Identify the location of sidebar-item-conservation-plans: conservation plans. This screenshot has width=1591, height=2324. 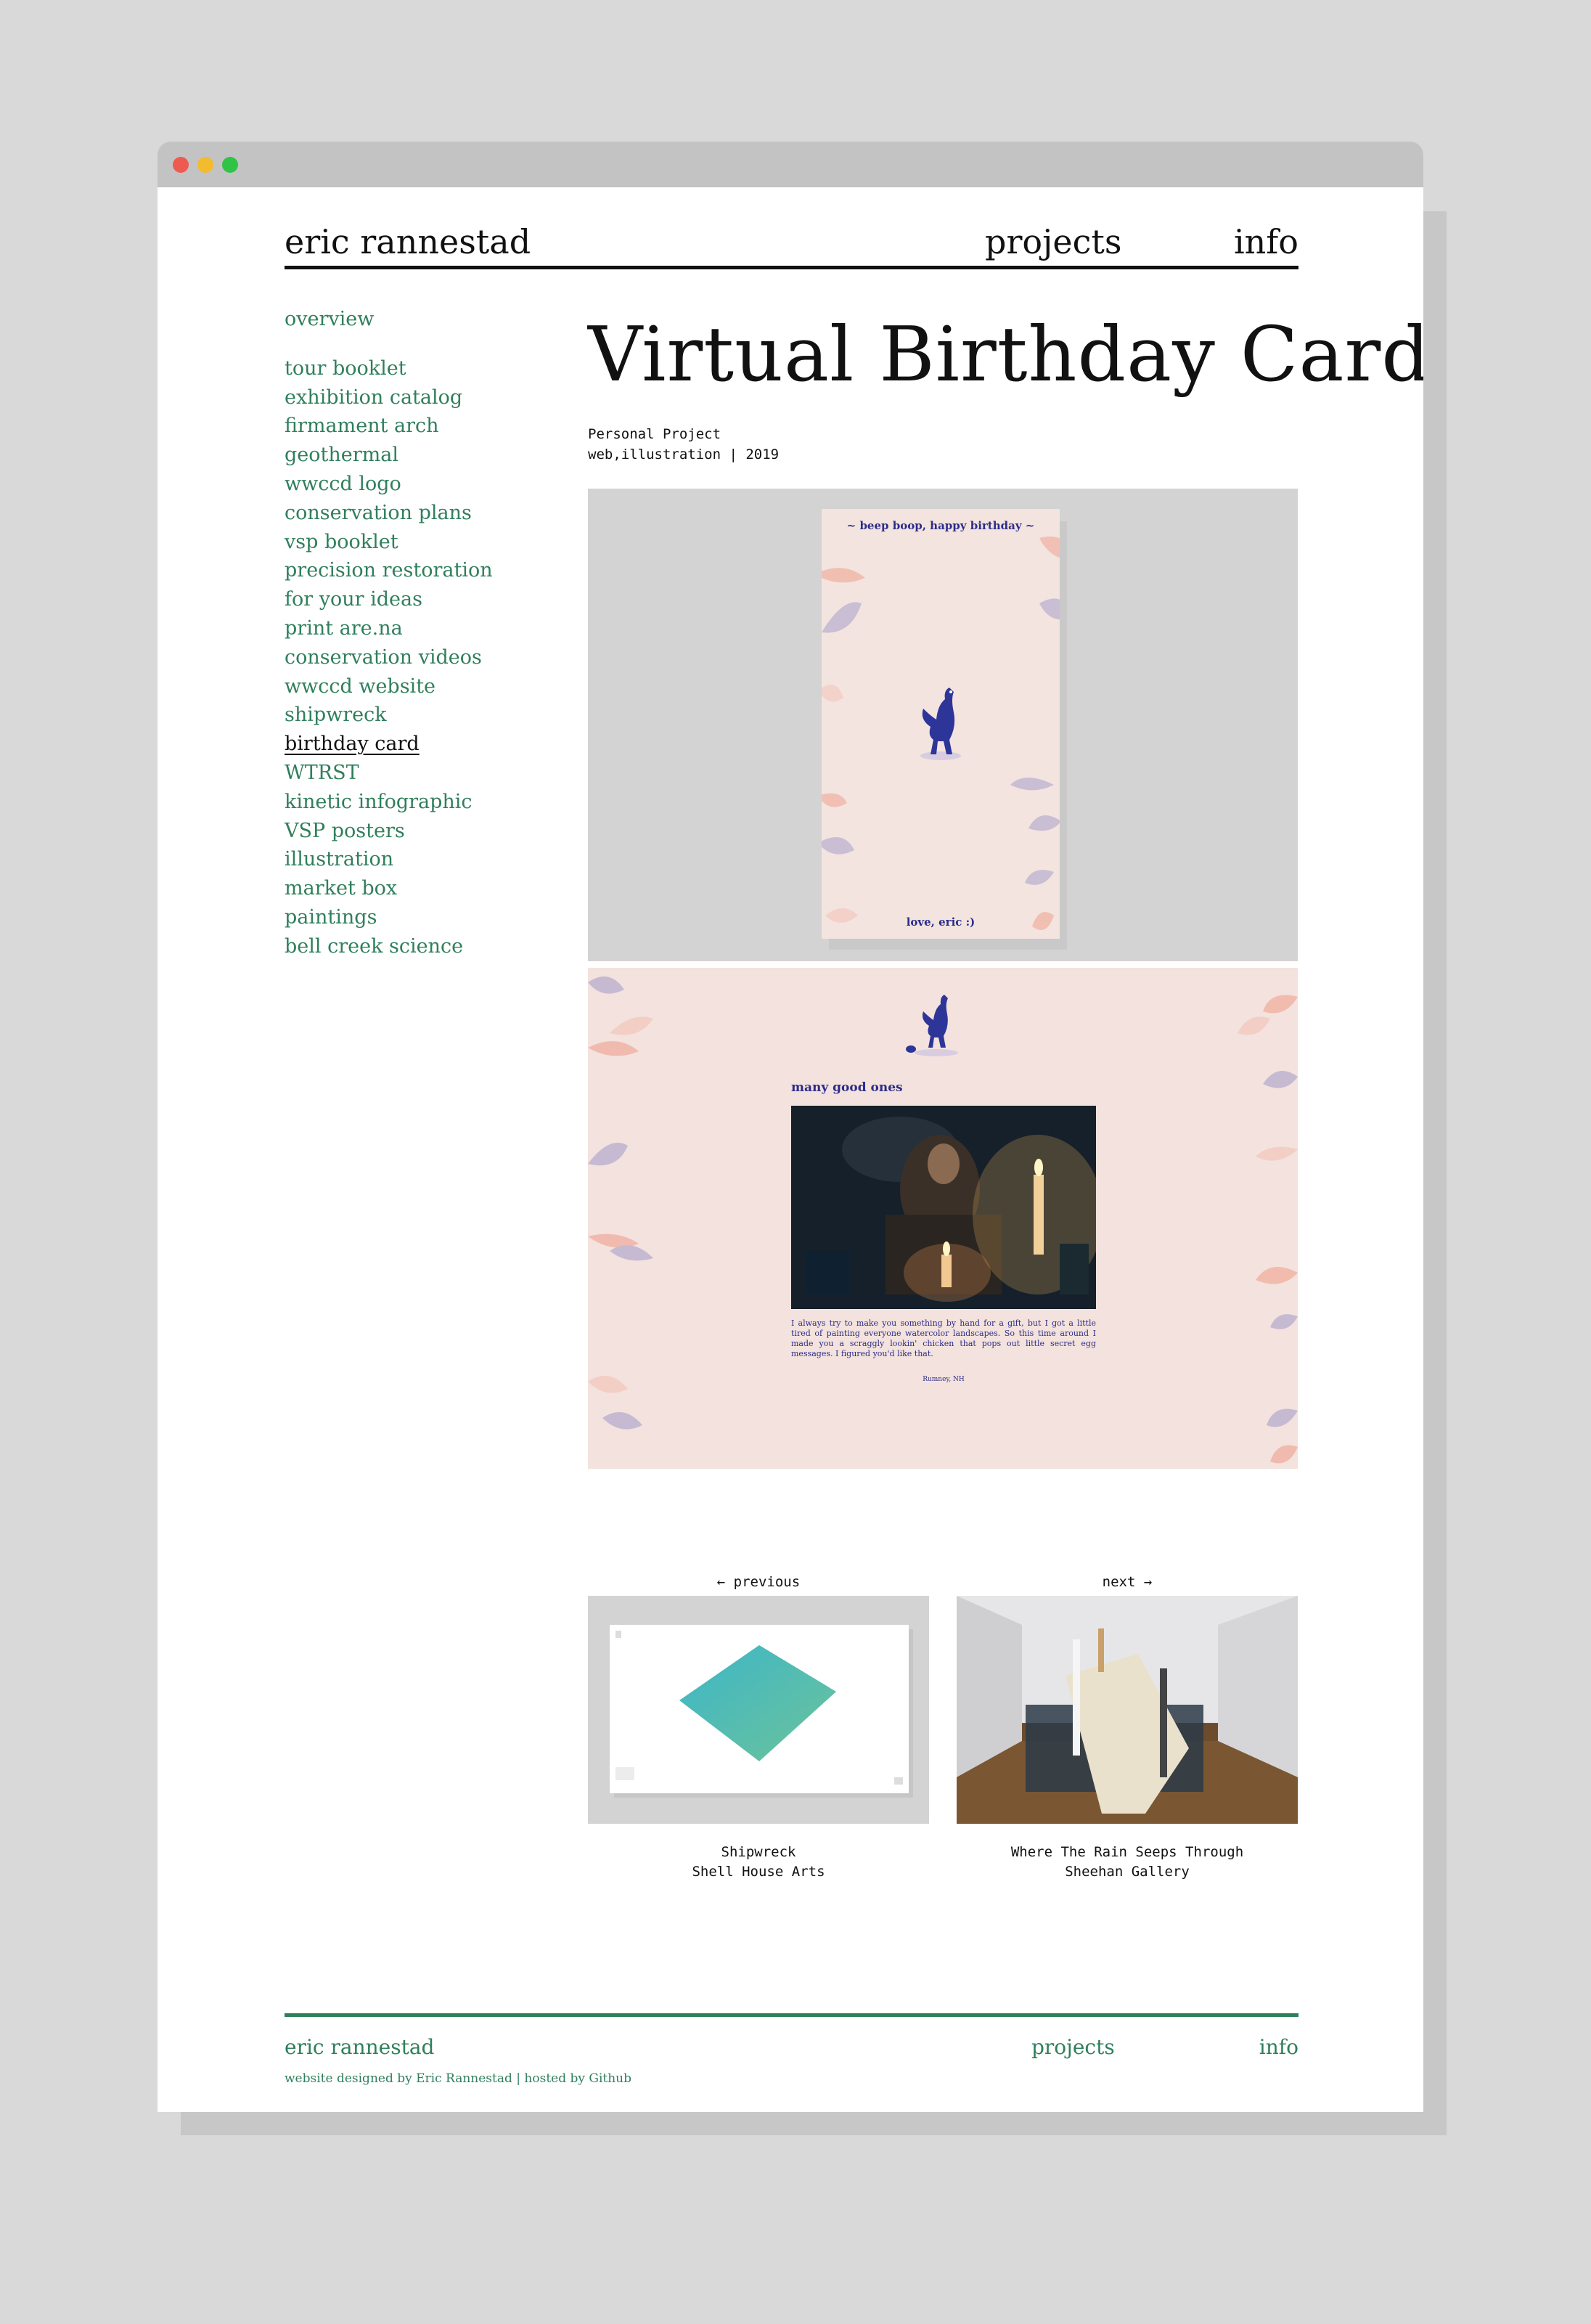
(423, 513).